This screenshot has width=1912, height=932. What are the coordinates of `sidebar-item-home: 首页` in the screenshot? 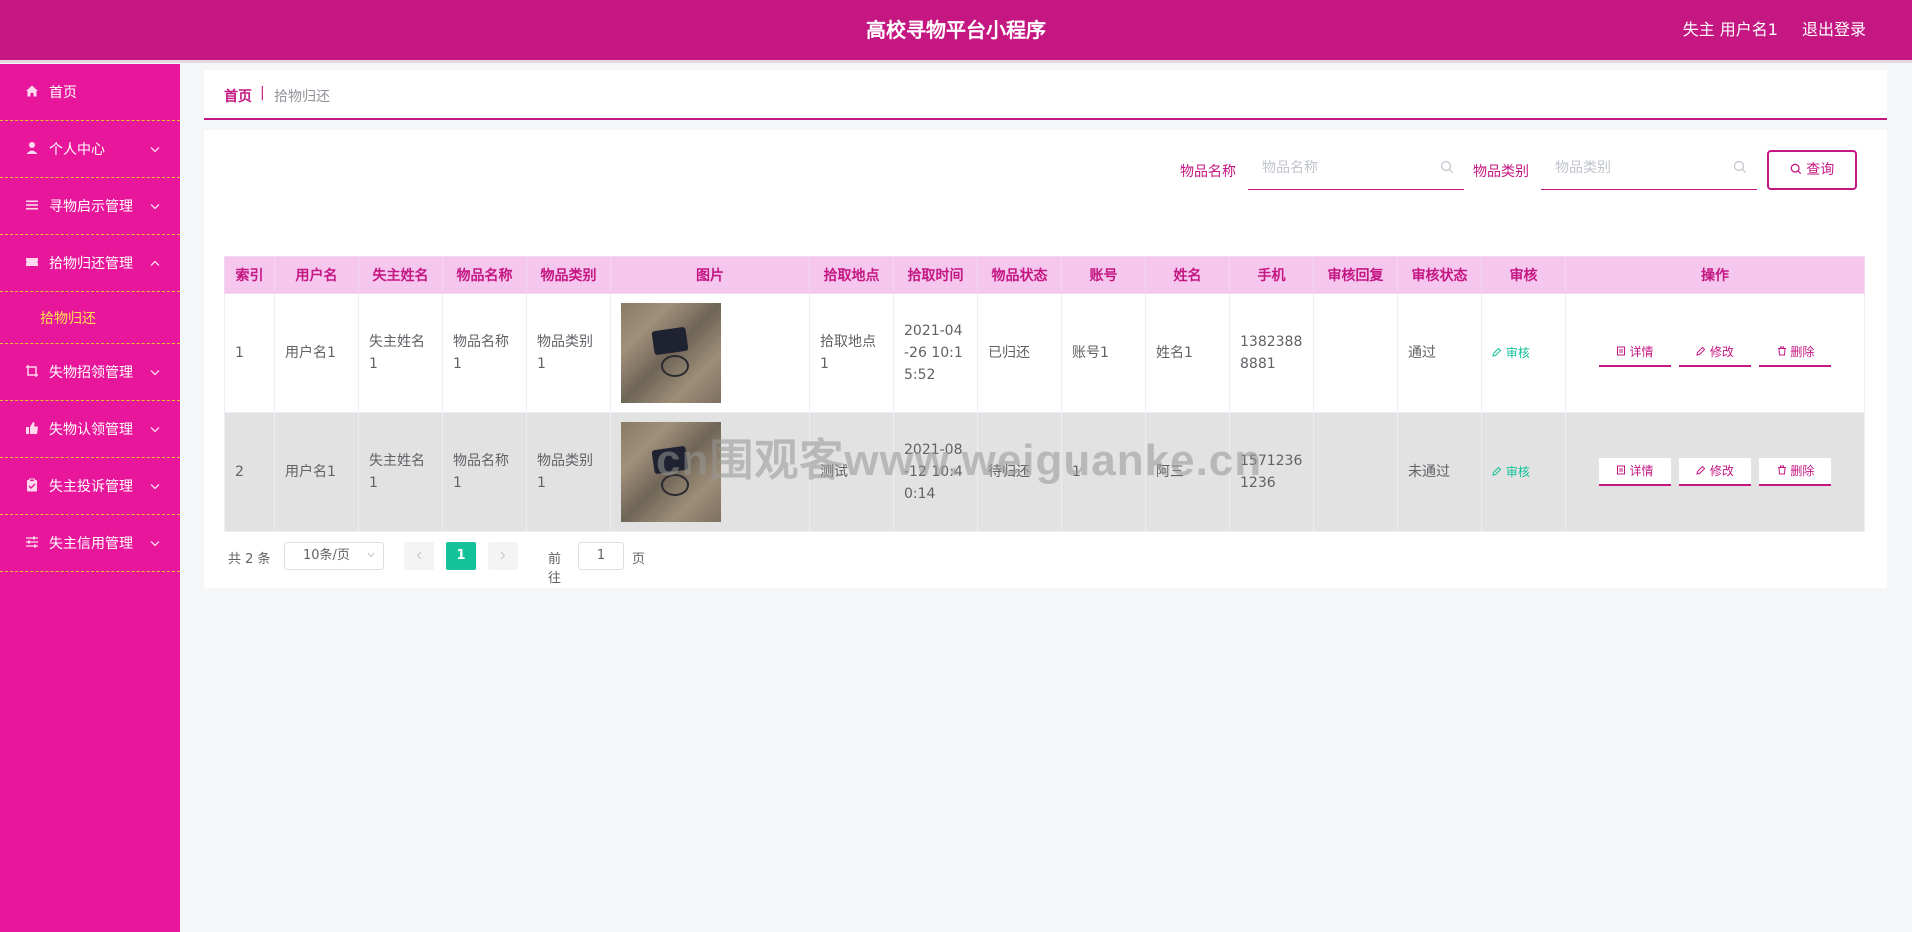 It's located at (90, 92).